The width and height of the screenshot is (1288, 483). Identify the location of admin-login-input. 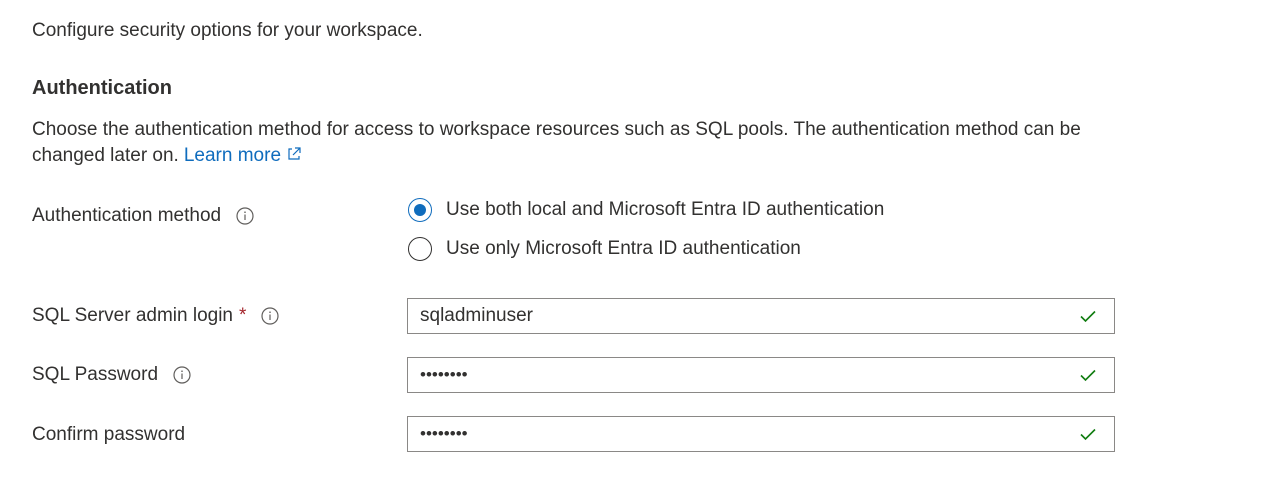
(743, 316).